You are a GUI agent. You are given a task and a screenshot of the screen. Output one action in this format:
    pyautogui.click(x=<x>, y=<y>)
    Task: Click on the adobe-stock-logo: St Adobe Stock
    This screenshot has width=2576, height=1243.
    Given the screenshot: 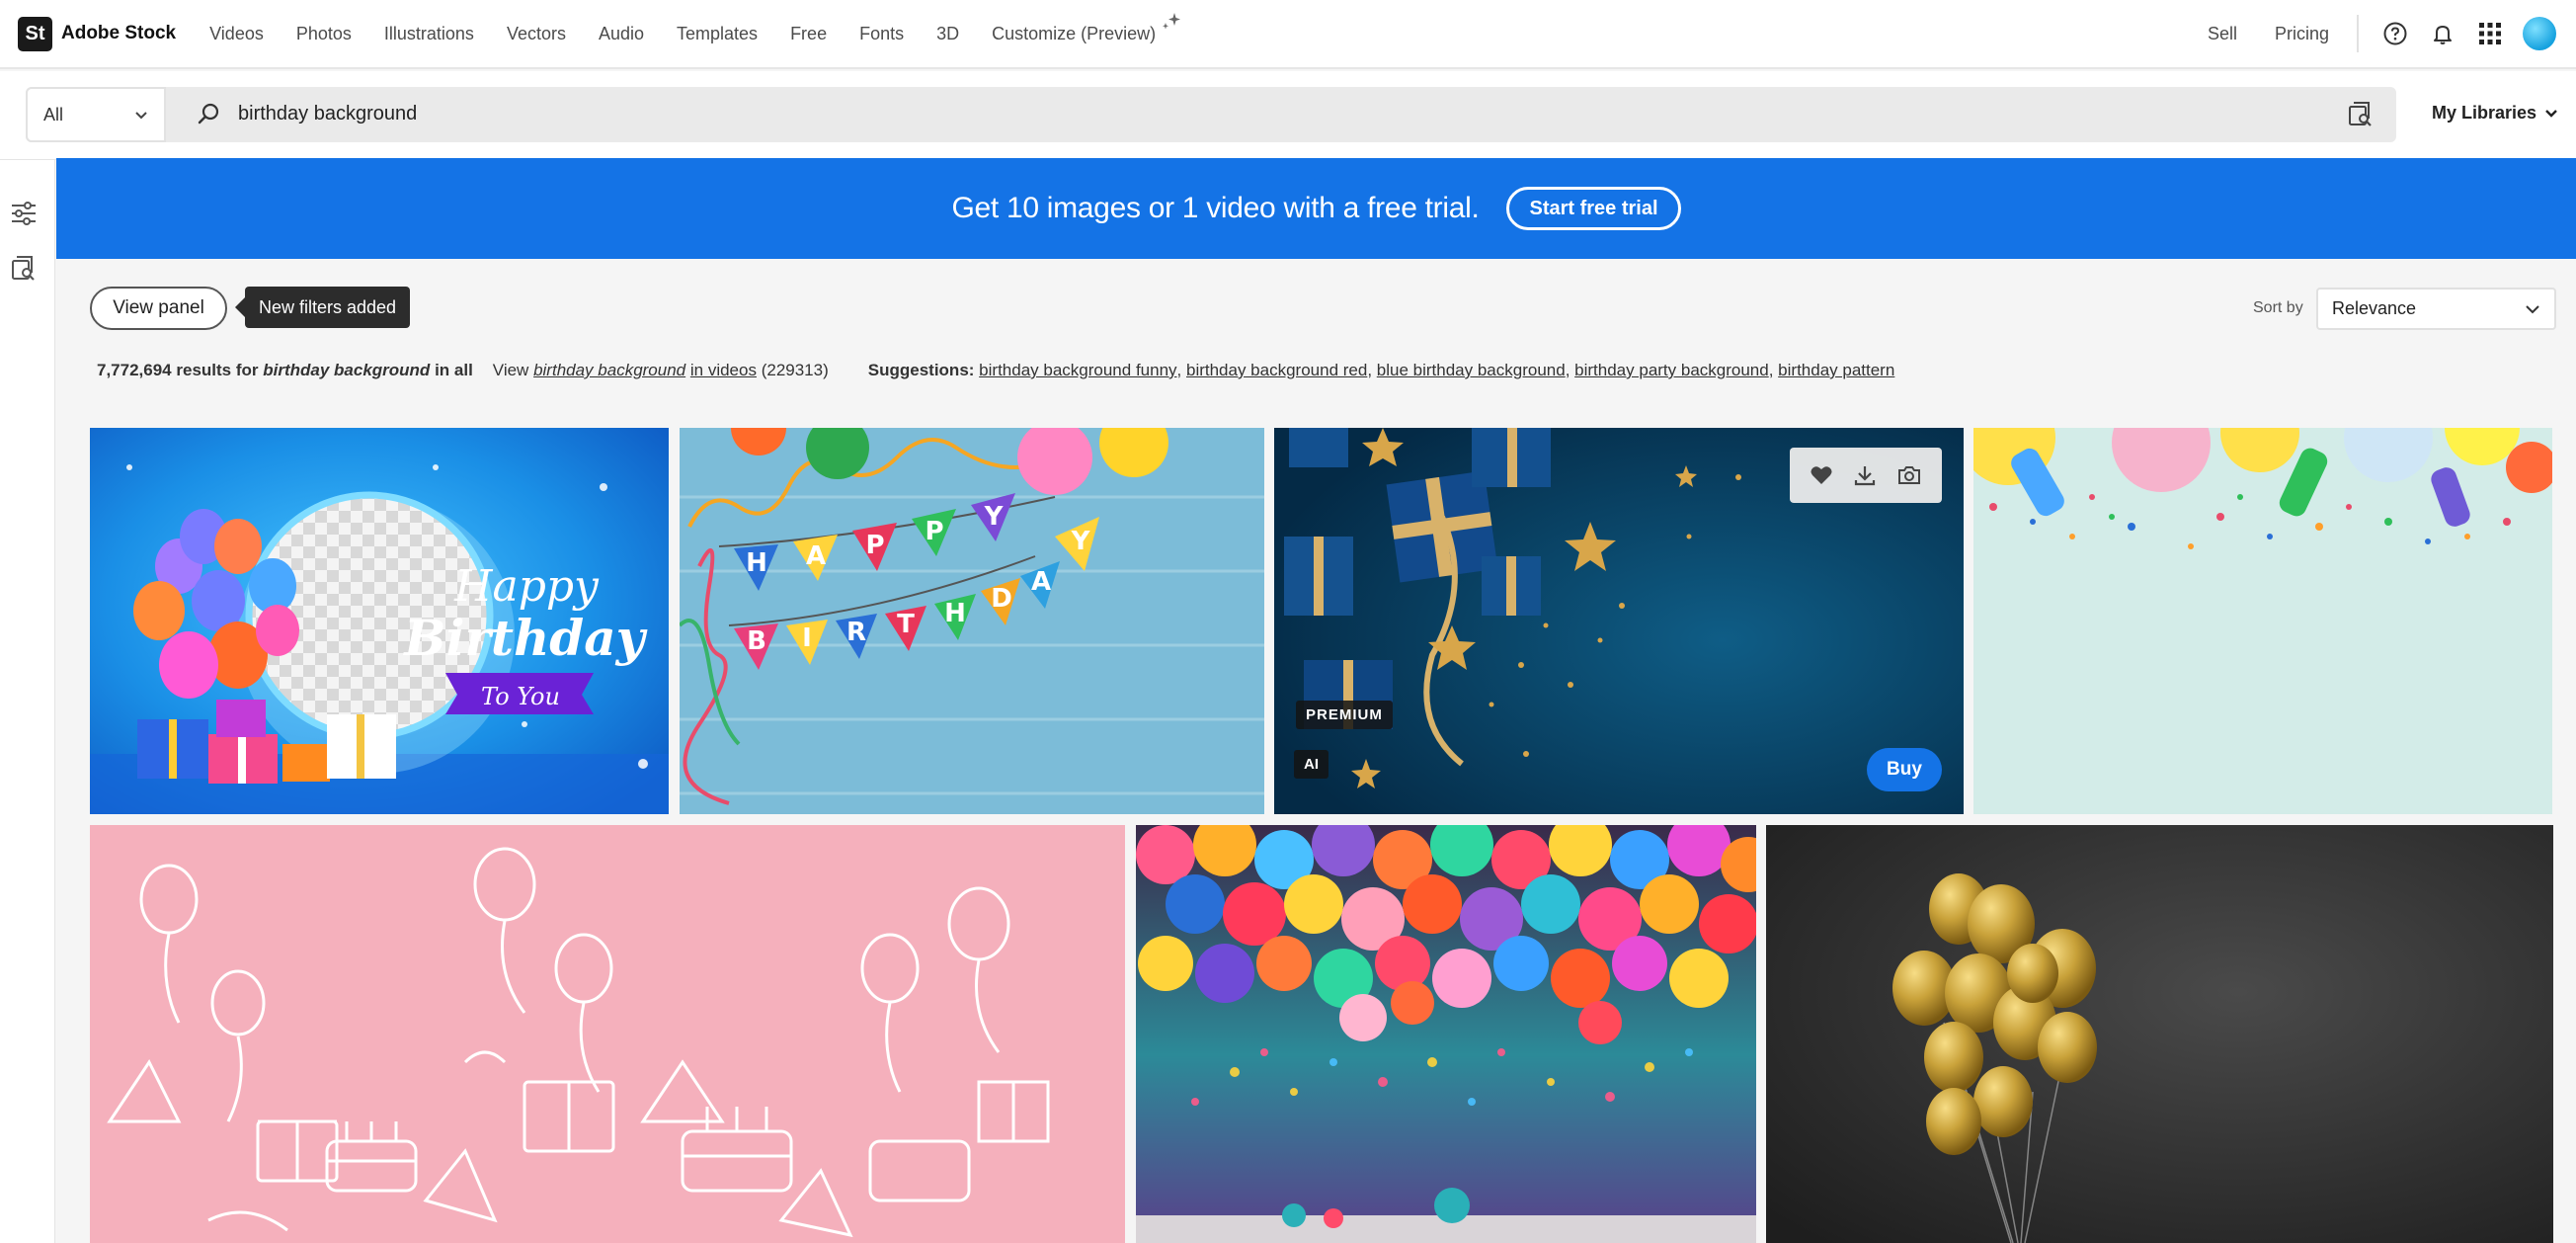 What is the action you would take?
    pyautogui.click(x=97, y=34)
    